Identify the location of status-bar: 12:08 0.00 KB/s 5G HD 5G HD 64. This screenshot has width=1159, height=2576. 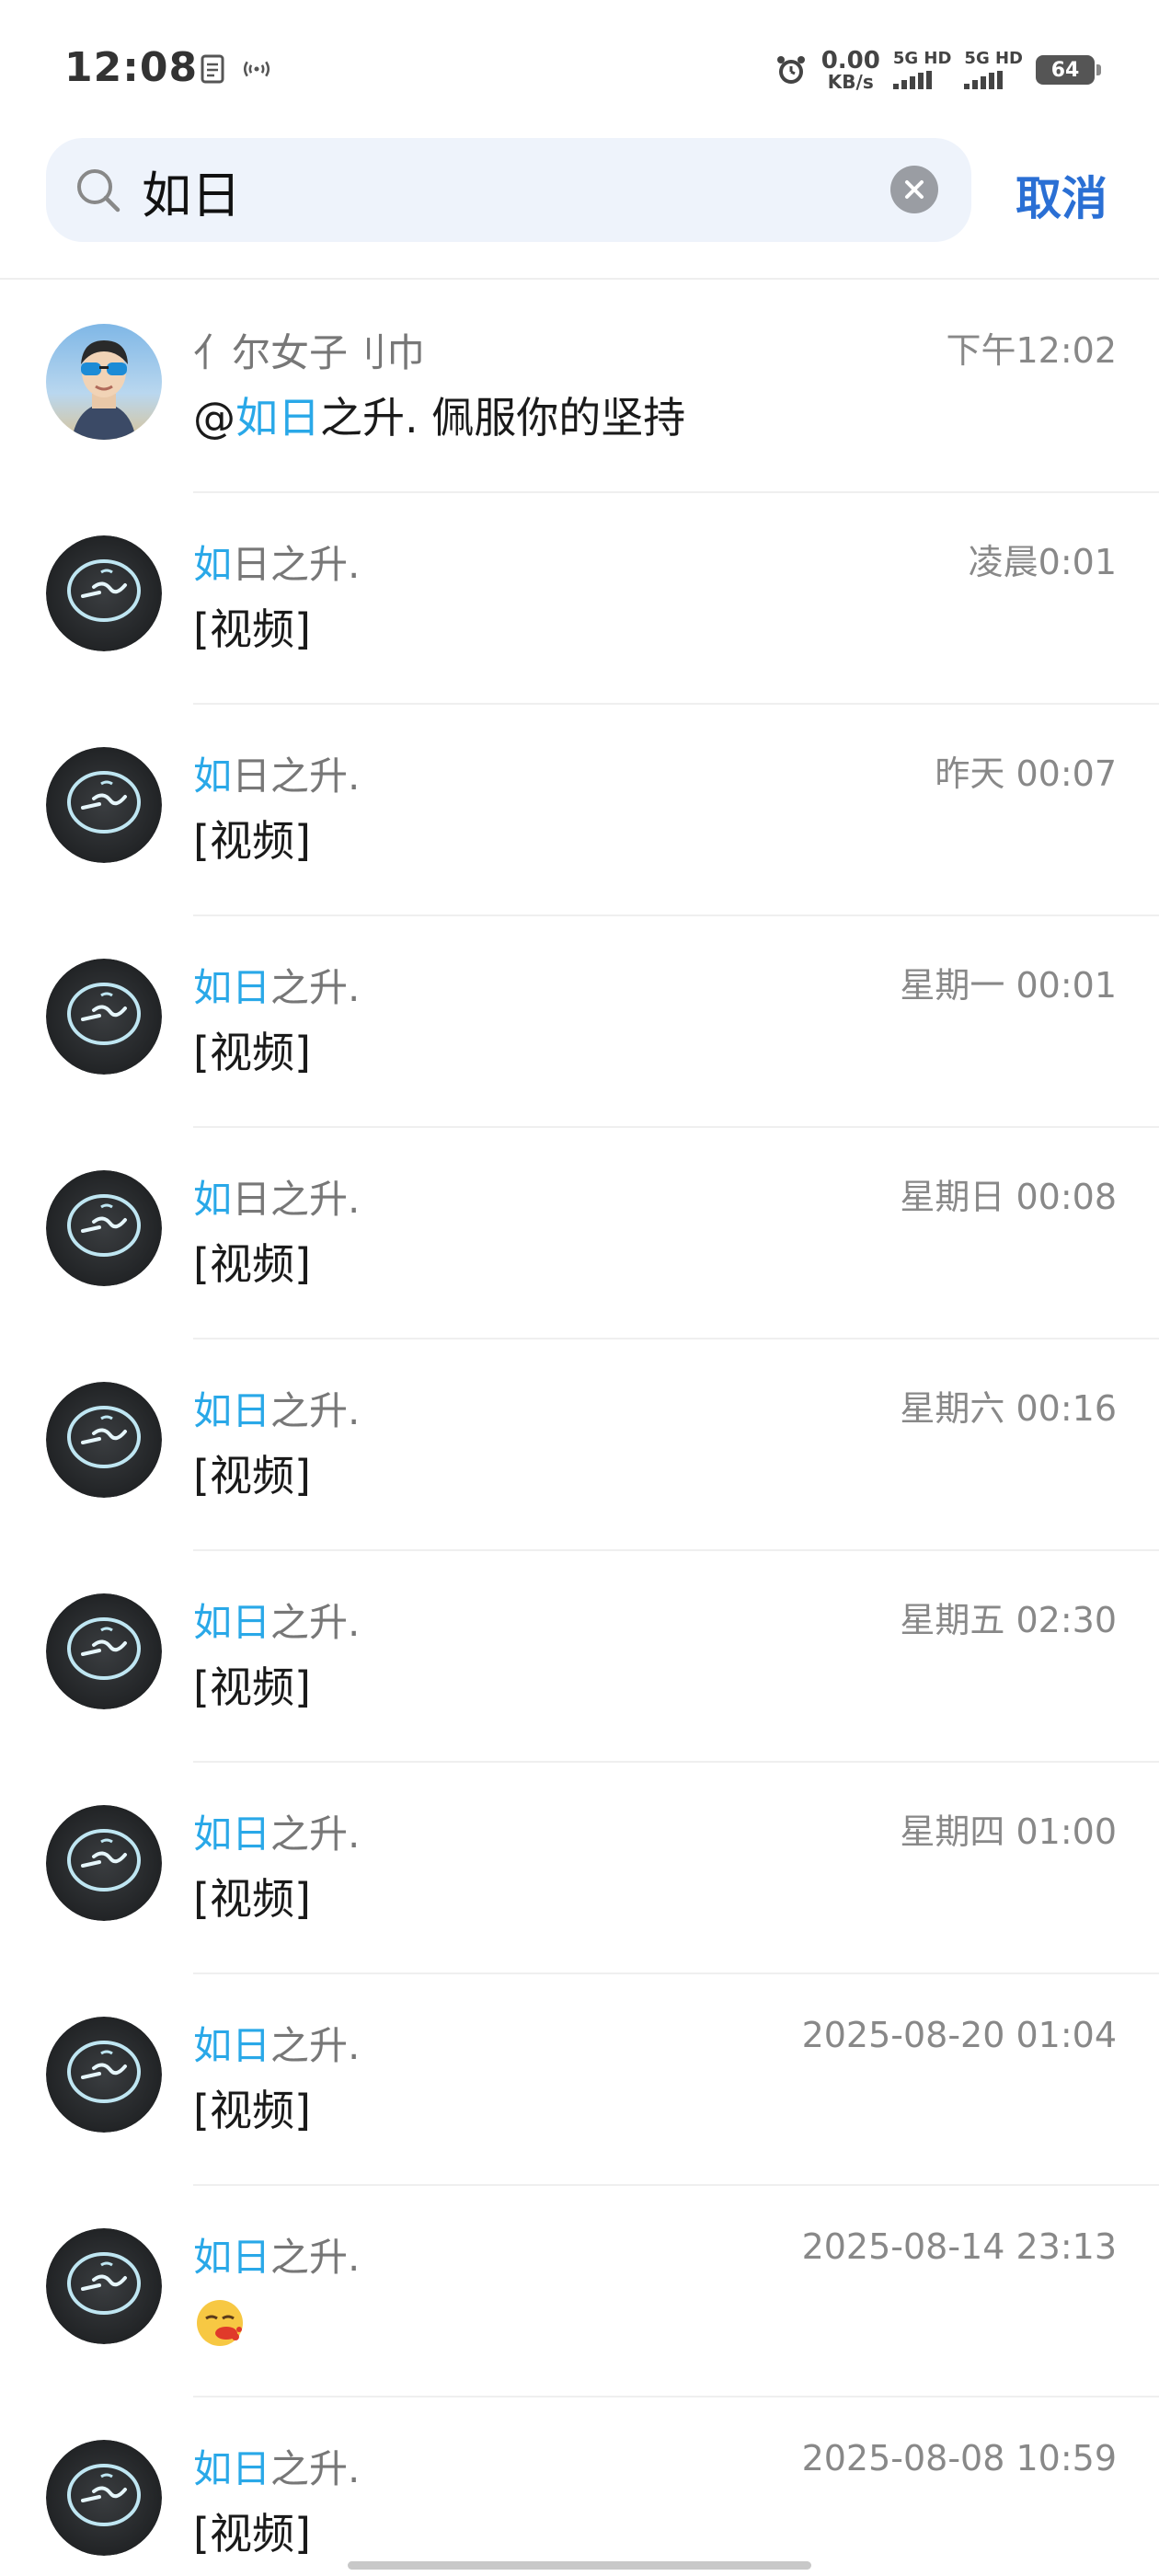
(579, 69).